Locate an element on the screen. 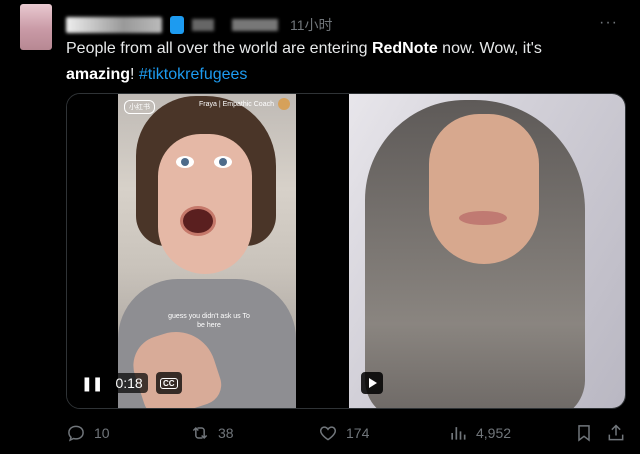 This screenshot has height=454, width=640. play-icon is located at coordinates (372, 383).